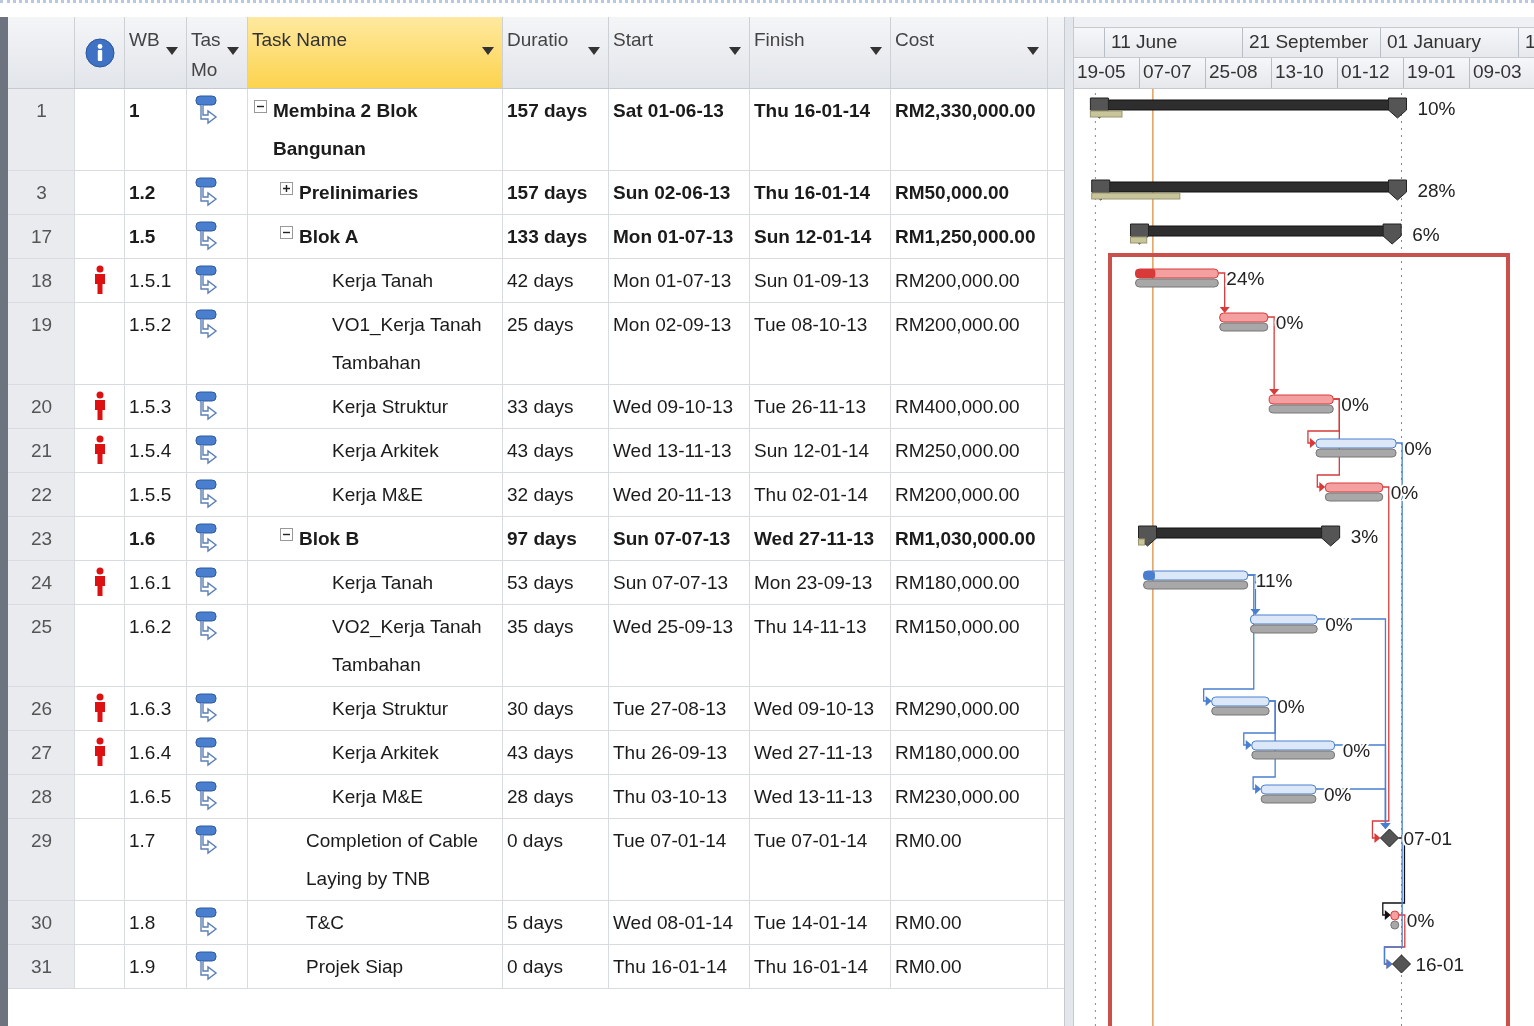 The width and height of the screenshot is (1534, 1026). Describe the element at coordinates (969, 52) in the screenshot. I see `column-header: Cost` at that location.